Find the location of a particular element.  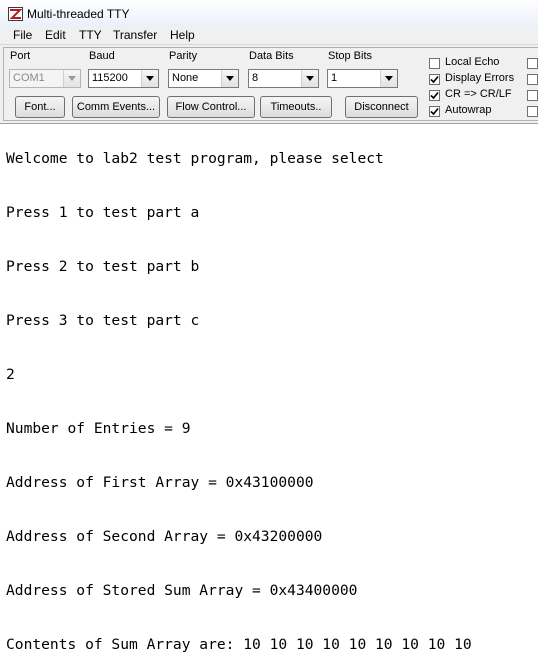

app-icon is located at coordinates (15, 14).